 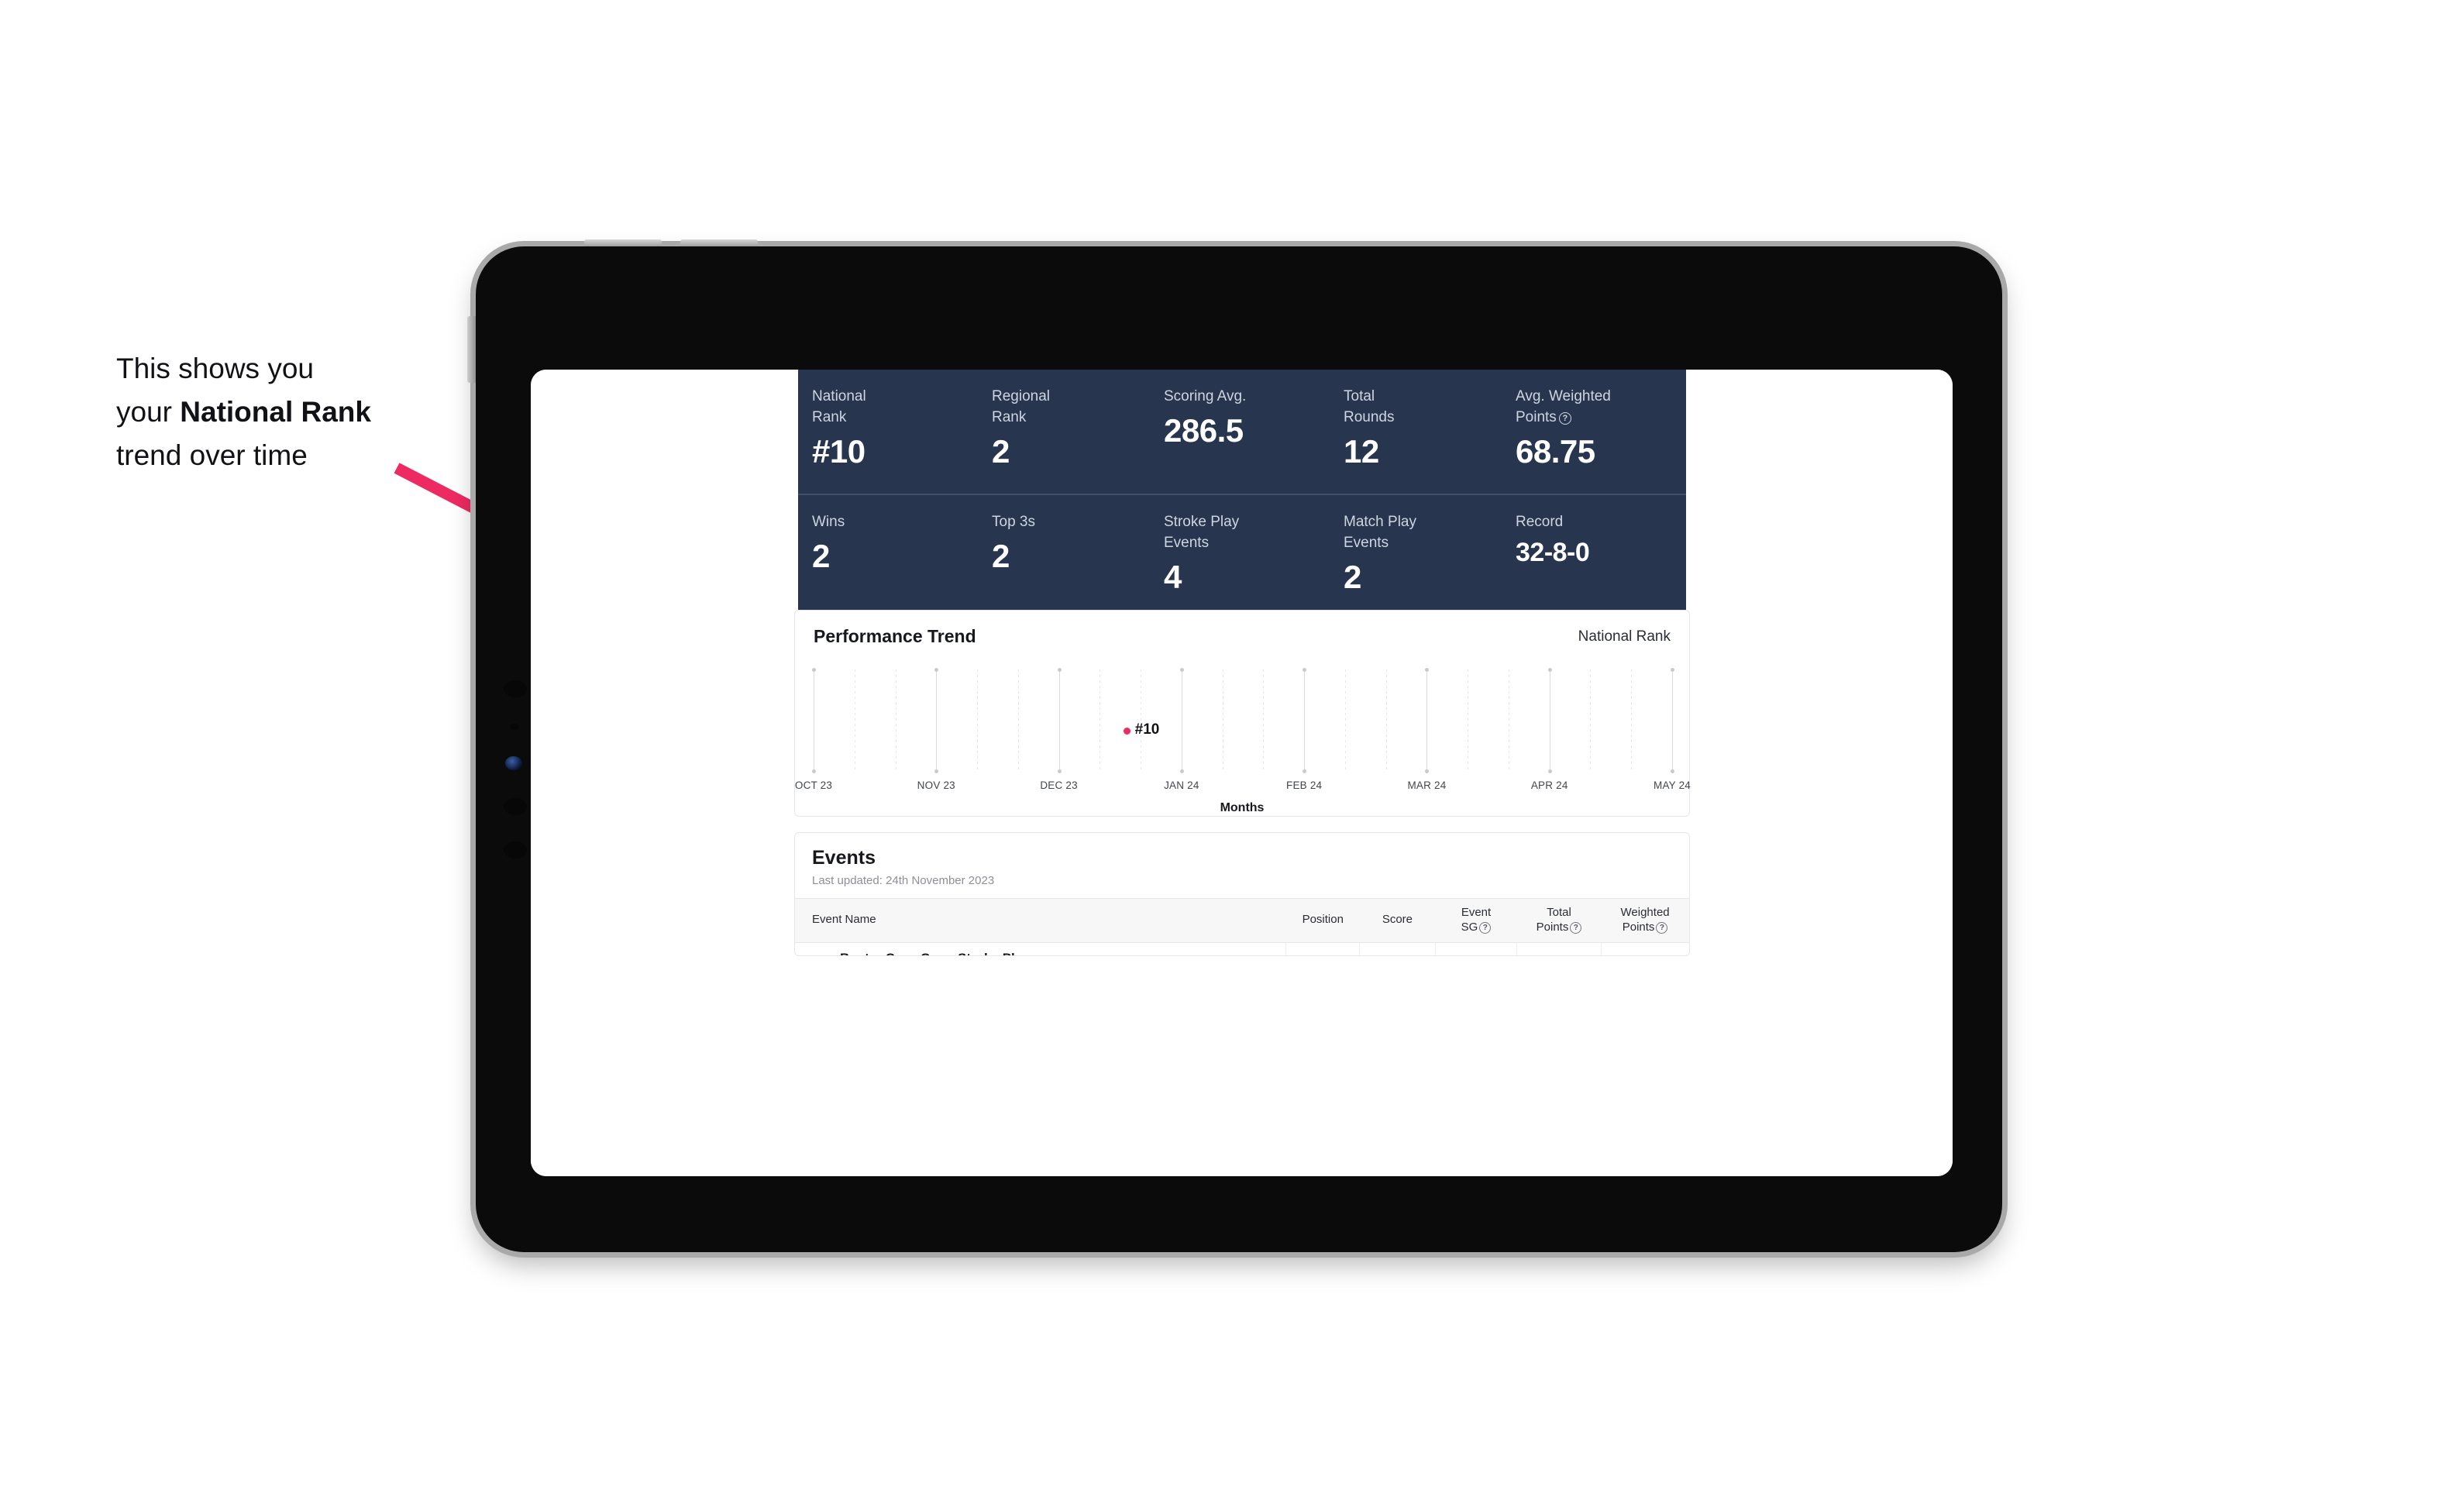 I want to click on annotation-line-2-prefix: your, so click(x=148, y=412).